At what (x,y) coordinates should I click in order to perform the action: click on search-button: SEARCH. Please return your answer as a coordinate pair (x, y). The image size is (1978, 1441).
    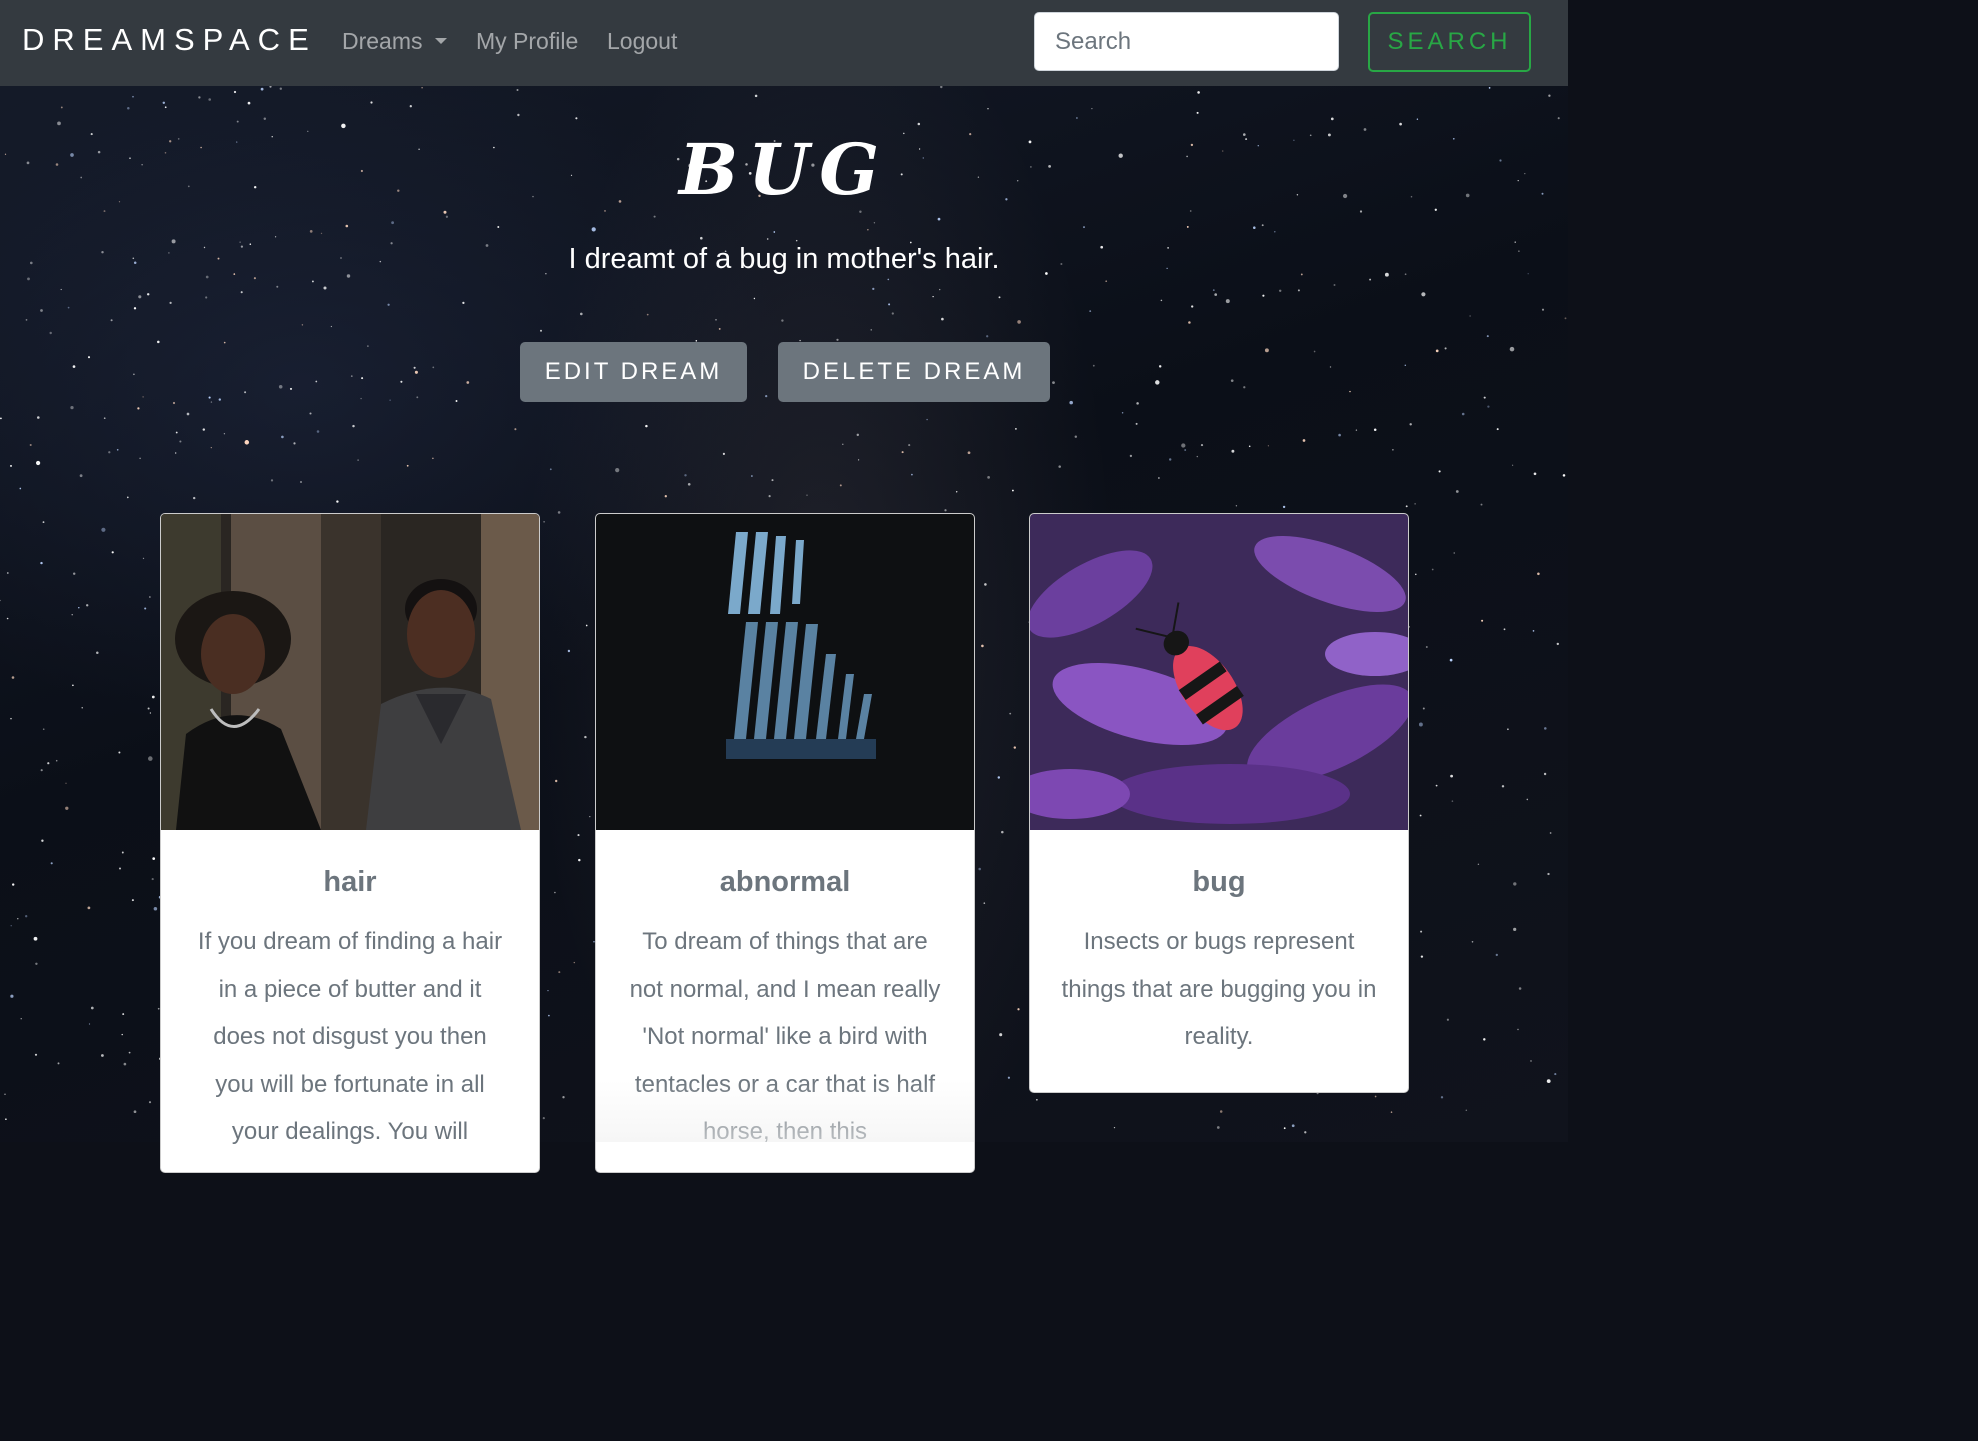
    Looking at the image, I should click on (1449, 42).